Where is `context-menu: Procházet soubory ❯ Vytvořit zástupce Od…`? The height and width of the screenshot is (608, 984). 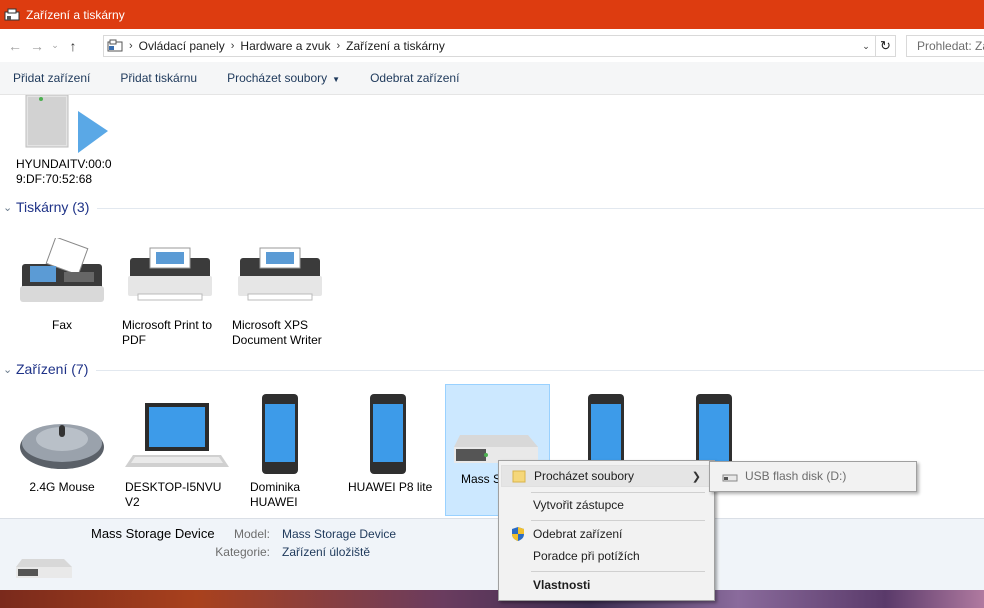 context-menu: Procházet soubory ❯ Vytvořit zástupce Od… is located at coordinates (606, 530).